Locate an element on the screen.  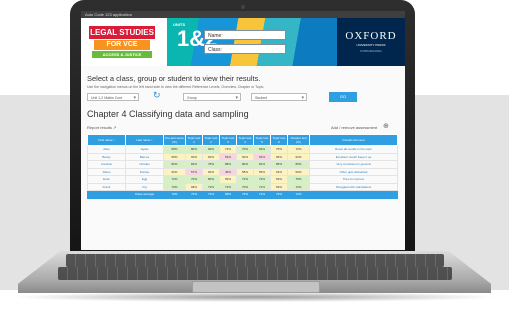
average-label-cell: Class average is located at coordinates (144, 194).